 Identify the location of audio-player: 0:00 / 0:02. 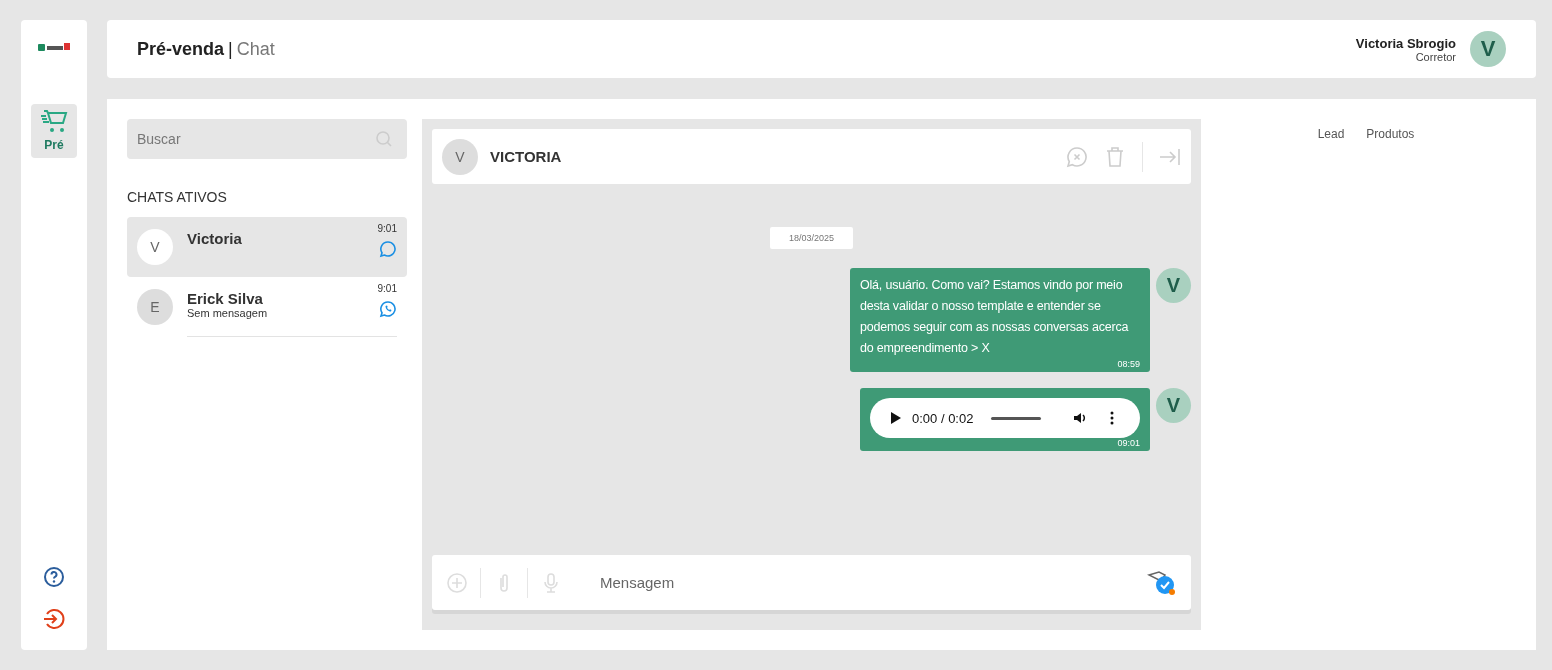
(1005, 418).